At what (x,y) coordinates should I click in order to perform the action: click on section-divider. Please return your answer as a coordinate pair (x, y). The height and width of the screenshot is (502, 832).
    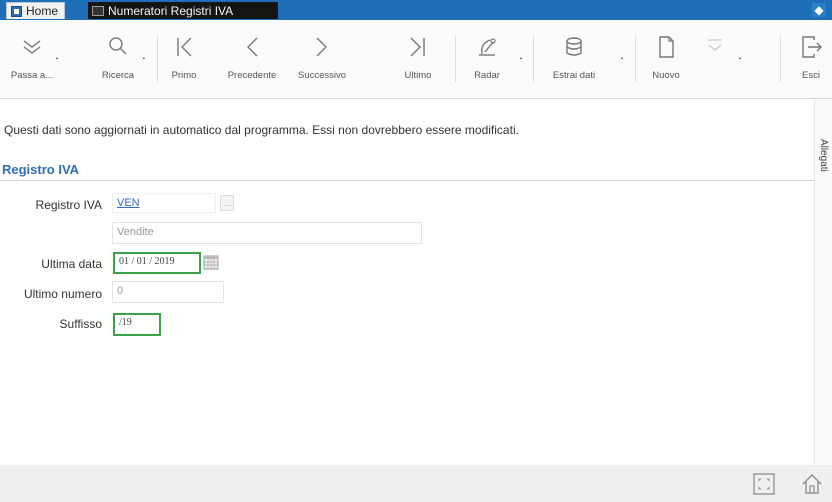
    Looking at the image, I should click on (407, 180).